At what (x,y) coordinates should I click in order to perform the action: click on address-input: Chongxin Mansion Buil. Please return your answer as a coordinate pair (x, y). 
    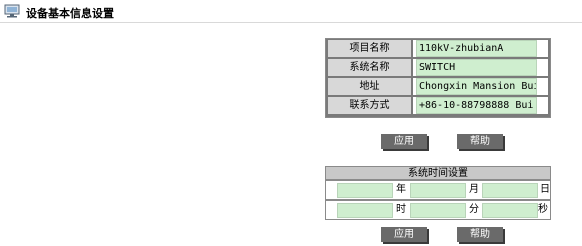
    Looking at the image, I should click on (476, 86).